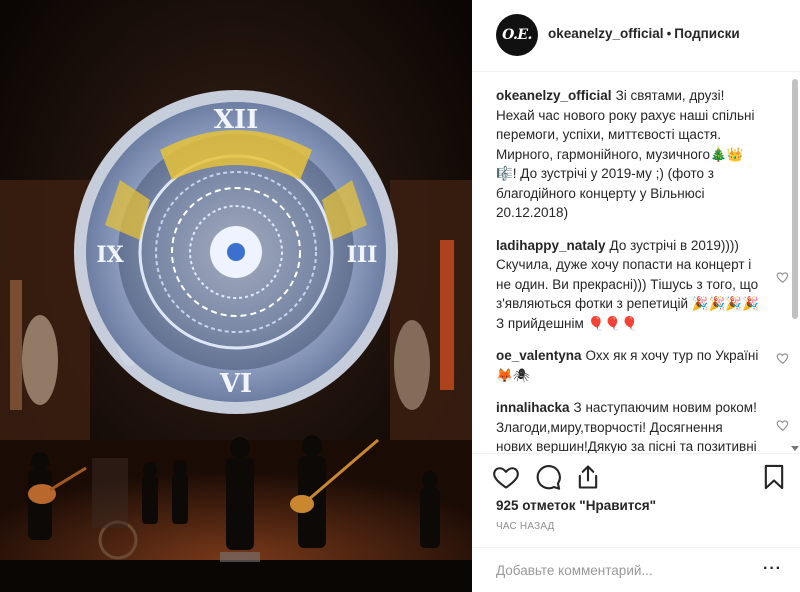  Describe the element at coordinates (588, 477) in the screenshot. I see `share-icon` at that location.